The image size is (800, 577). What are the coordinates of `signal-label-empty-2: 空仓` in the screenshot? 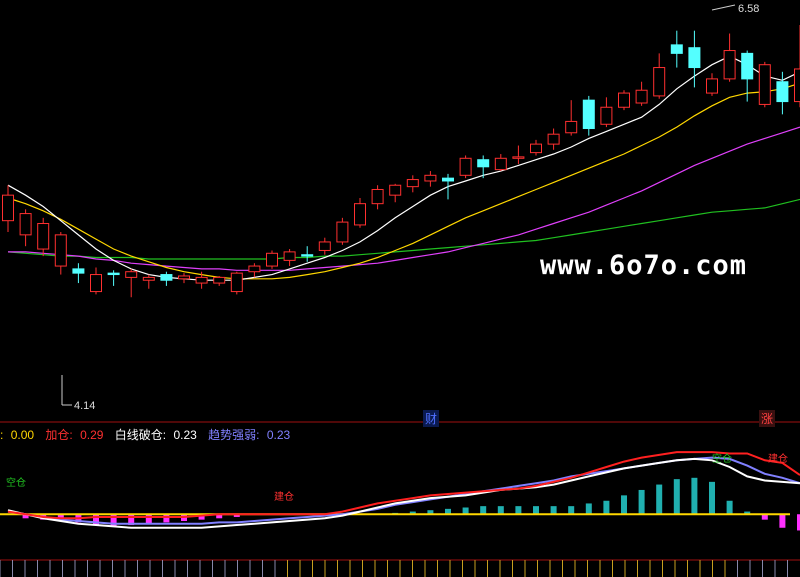 It's located at (722, 459).